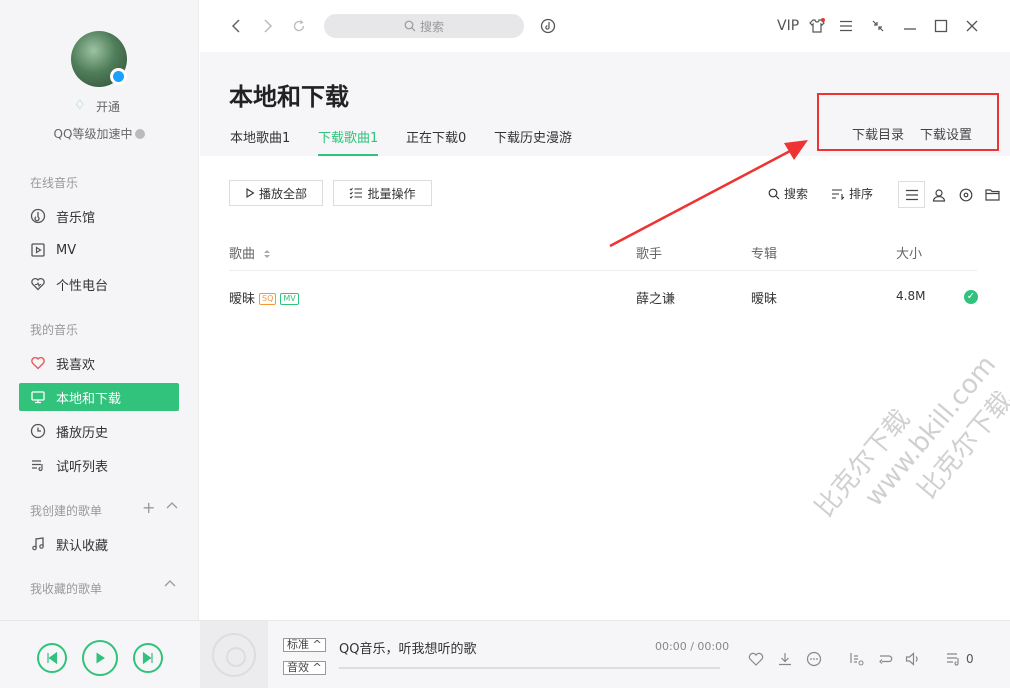 The height and width of the screenshot is (688, 1010). Describe the element at coordinates (605, 104) in the screenshot. I see `page-header: 本地和下载 本地歌曲1 下载歌曲1 正在下载0 下载历史漫游 下载目录 下载设置` at that location.